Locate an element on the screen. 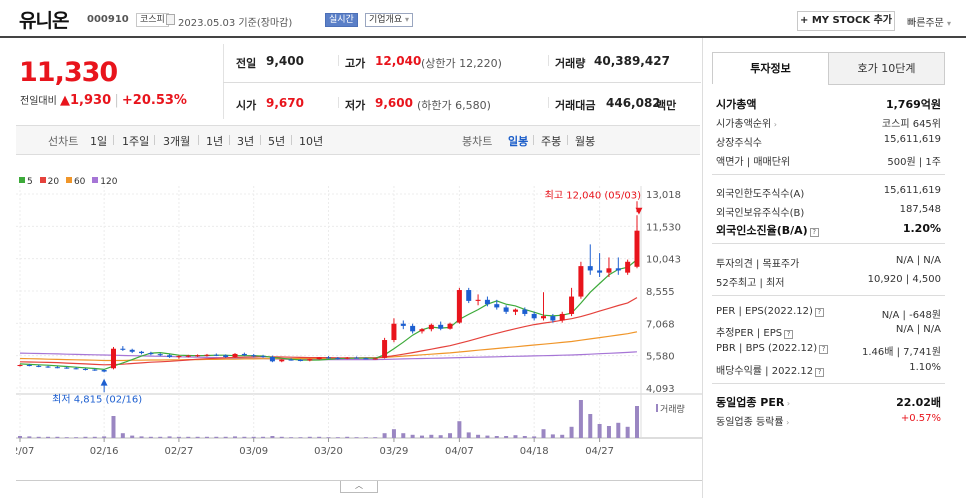 Image resolution: width=966 pixels, height=498 pixels. change-amount: ▲1,930 is located at coordinates (86, 100).